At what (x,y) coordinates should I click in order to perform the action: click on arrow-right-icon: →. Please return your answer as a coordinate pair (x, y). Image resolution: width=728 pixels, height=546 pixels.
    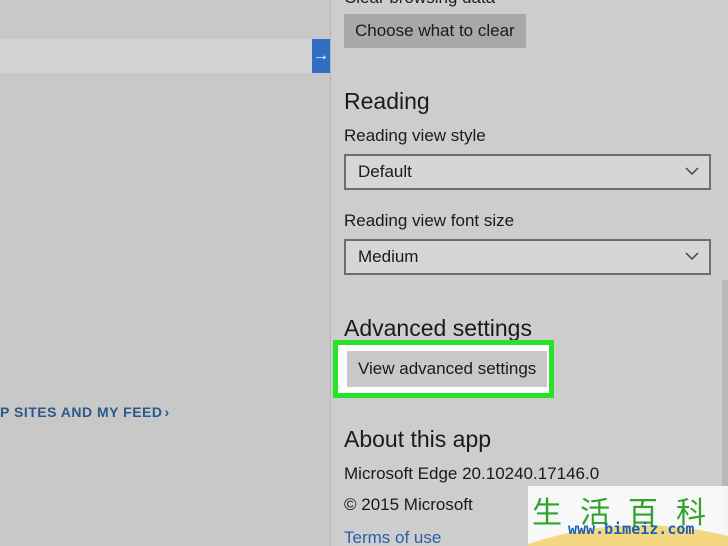
    Looking at the image, I should click on (321, 55).